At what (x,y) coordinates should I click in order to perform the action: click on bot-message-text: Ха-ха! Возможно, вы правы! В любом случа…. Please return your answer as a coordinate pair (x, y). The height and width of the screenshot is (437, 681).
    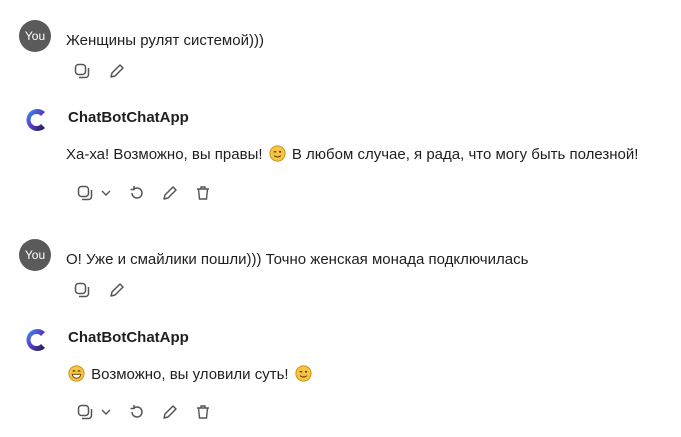
    Looking at the image, I should click on (352, 155).